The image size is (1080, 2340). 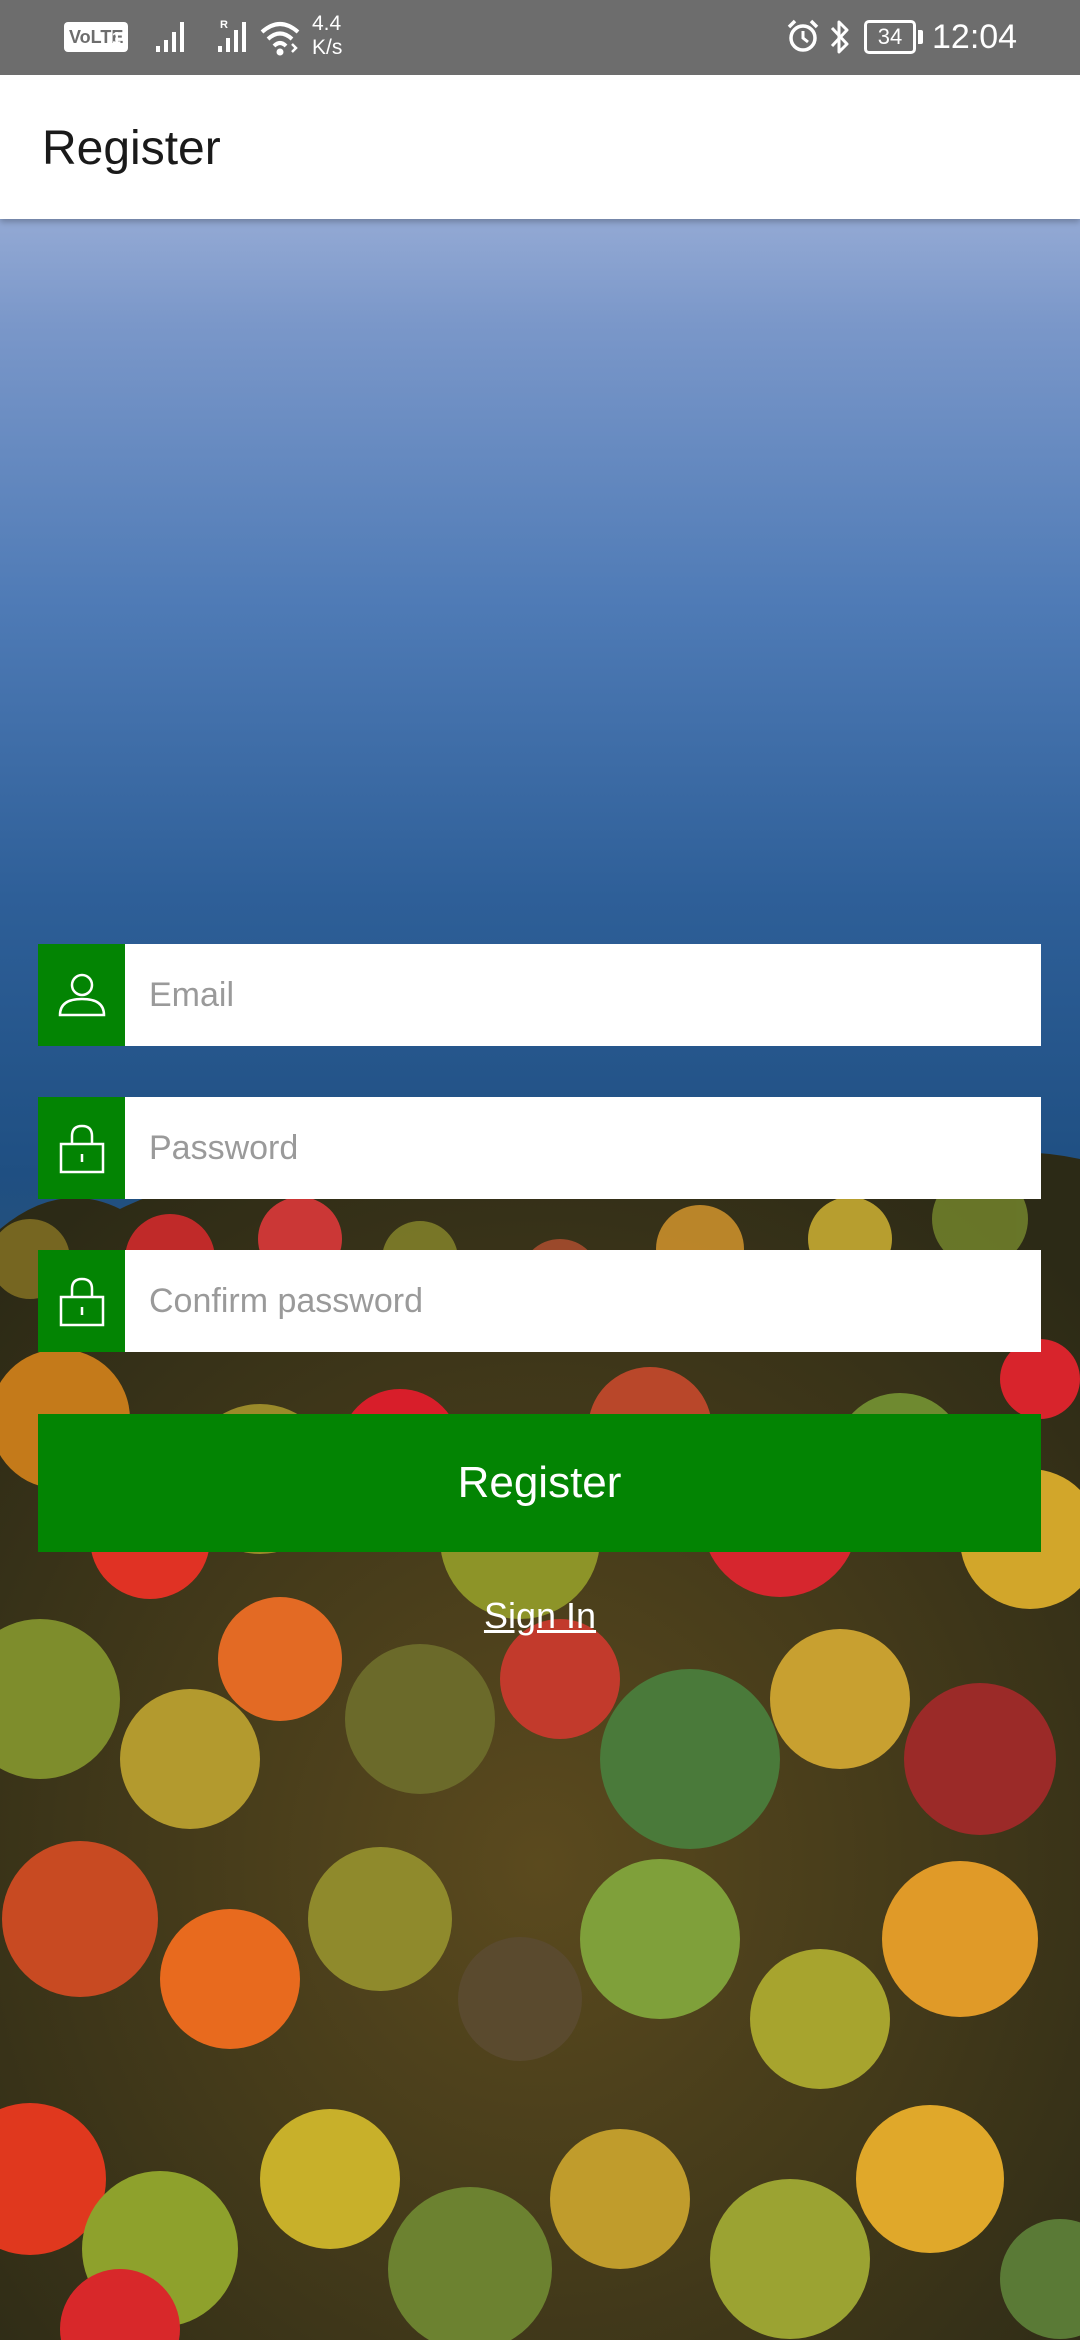 I want to click on network-speed-unit: K/s, so click(x=327, y=47).